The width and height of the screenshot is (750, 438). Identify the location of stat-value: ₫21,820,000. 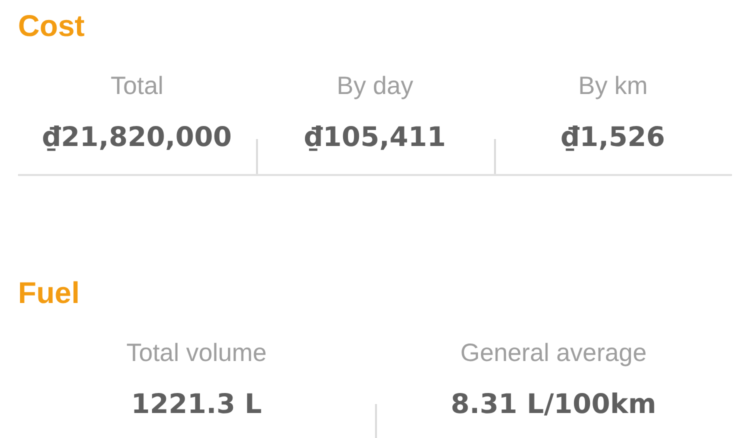
(137, 138).